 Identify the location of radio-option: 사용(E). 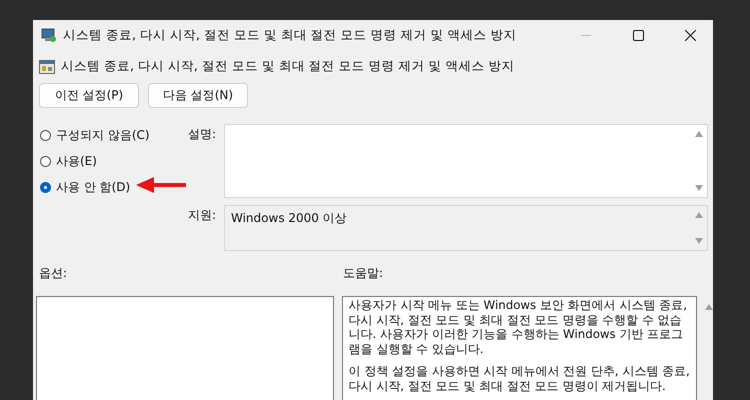
(105, 161).